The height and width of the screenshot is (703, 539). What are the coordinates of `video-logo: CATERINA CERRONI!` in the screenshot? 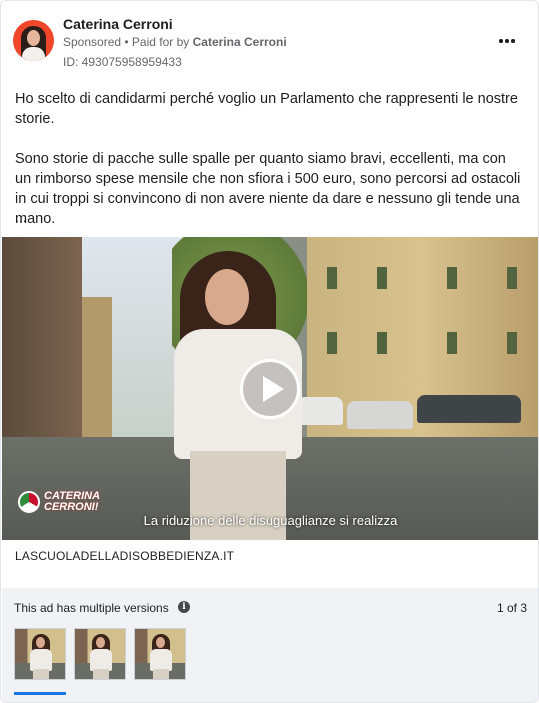 It's located at (66, 502).